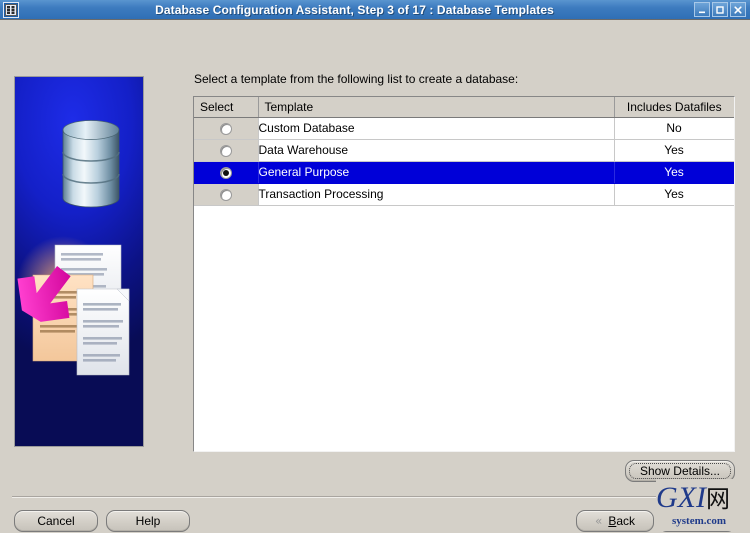 The width and height of the screenshot is (750, 533). What do you see at coordinates (436, 172) in the screenshot?
I see `template-name-cell: General Purpose` at bounding box center [436, 172].